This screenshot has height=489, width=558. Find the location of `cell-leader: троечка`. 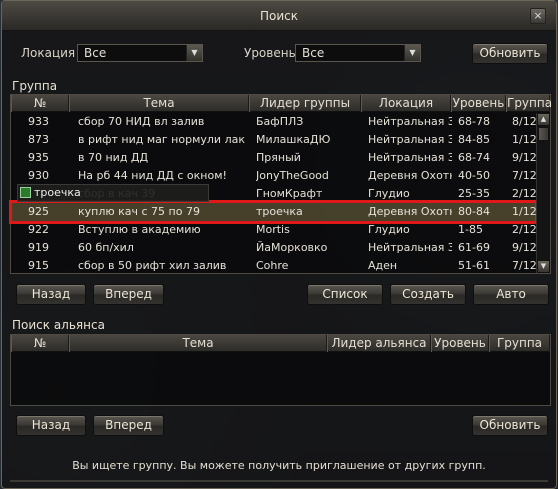

cell-leader: троечка is located at coordinates (279, 211).